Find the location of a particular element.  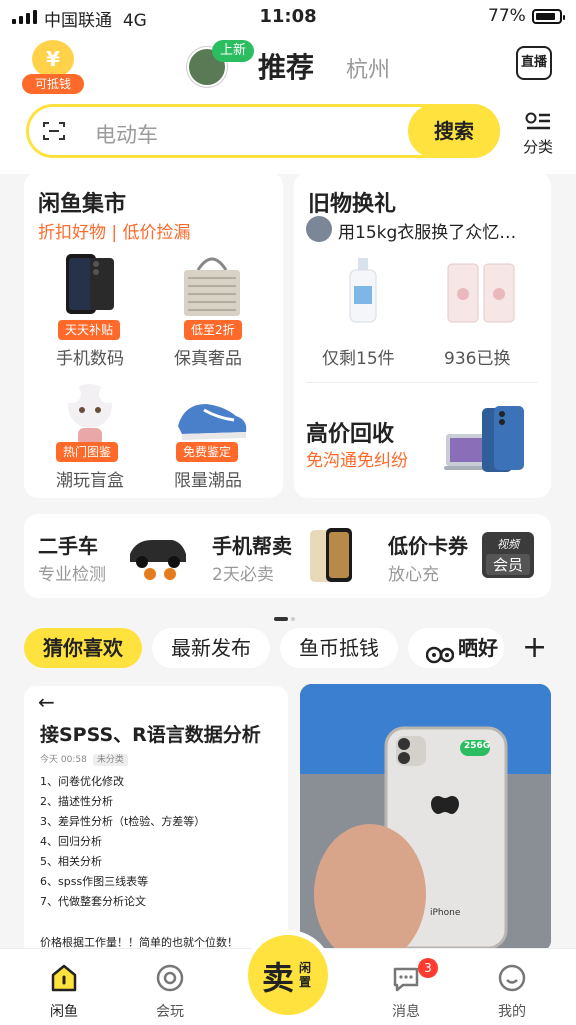

market-title: 闲鱼集市 is located at coordinates (82, 204).